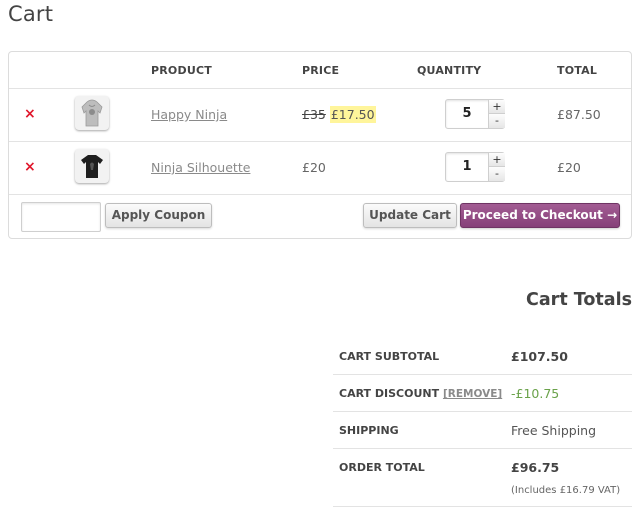 The image size is (642, 509). I want to click on shipping-label: SHIPPING, so click(369, 430).